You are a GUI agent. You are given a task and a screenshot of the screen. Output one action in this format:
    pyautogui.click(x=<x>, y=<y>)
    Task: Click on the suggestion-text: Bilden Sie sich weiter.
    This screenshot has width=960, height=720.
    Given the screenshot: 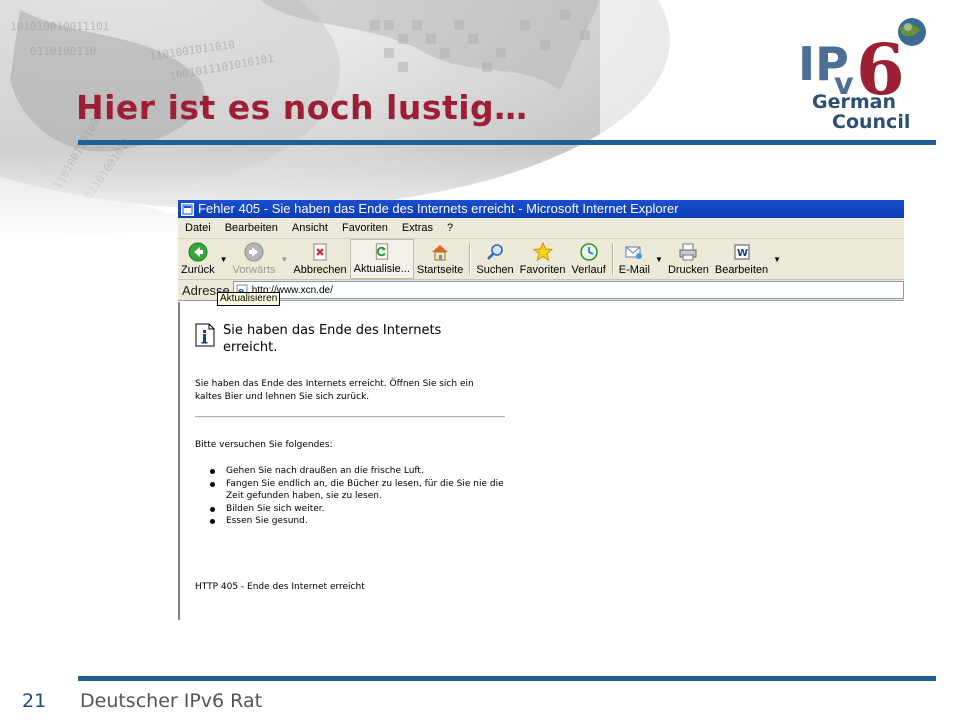 What is the action you would take?
    pyautogui.click(x=275, y=508)
    